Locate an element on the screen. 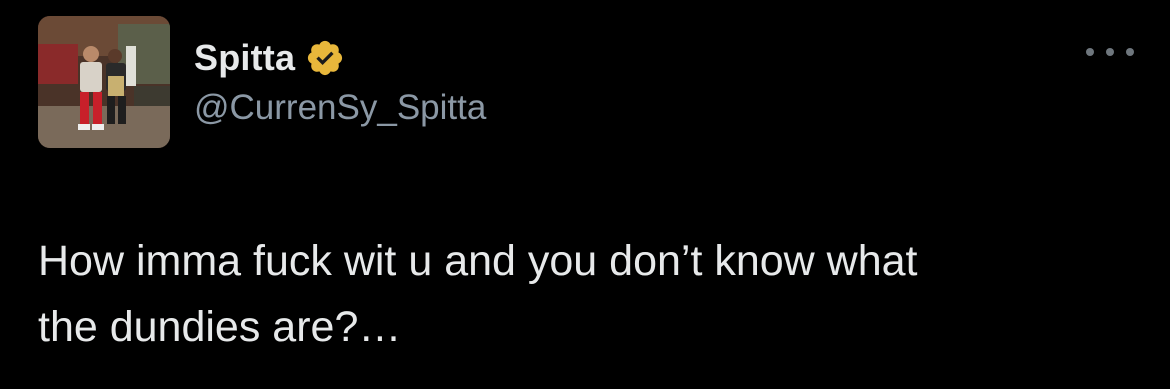 The height and width of the screenshot is (389, 1170). verified-badge-icon is located at coordinates (325, 58).